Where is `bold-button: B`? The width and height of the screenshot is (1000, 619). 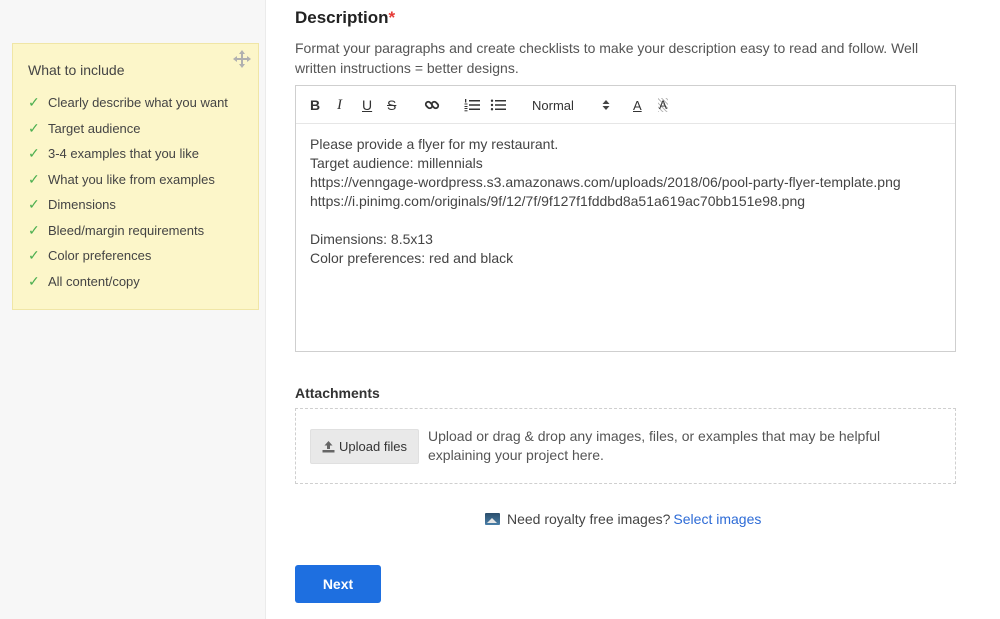 bold-button: B is located at coordinates (315, 105).